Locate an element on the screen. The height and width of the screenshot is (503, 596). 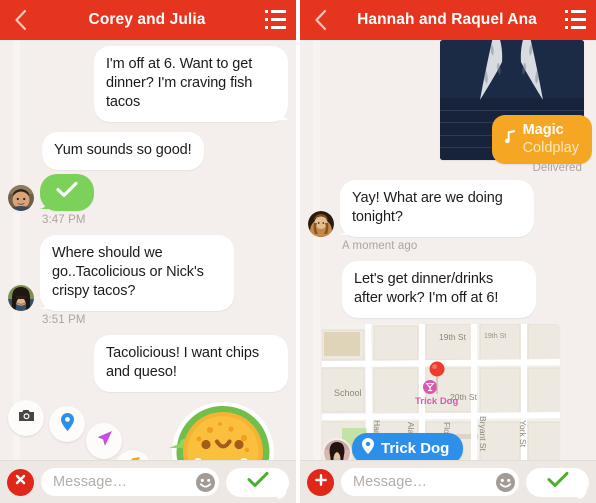
message-timestamp: 3:47 PM is located at coordinates (64, 220).